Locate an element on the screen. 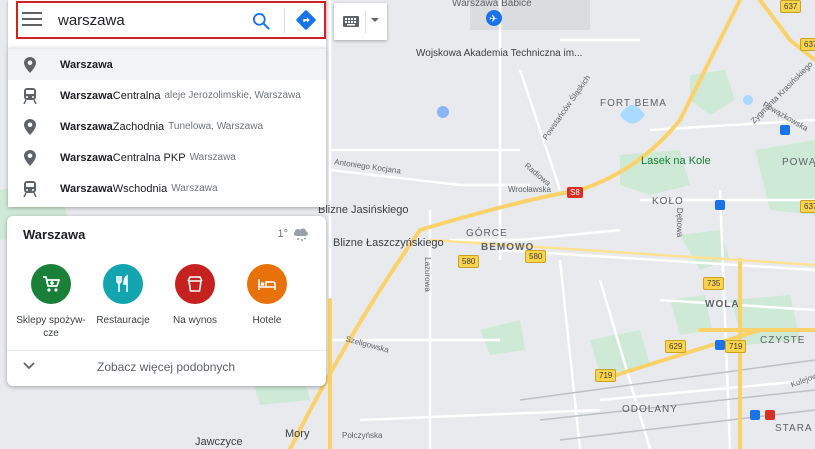  suggestion-sub: Tunelowa, Warszawa is located at coordinates (216, 126).